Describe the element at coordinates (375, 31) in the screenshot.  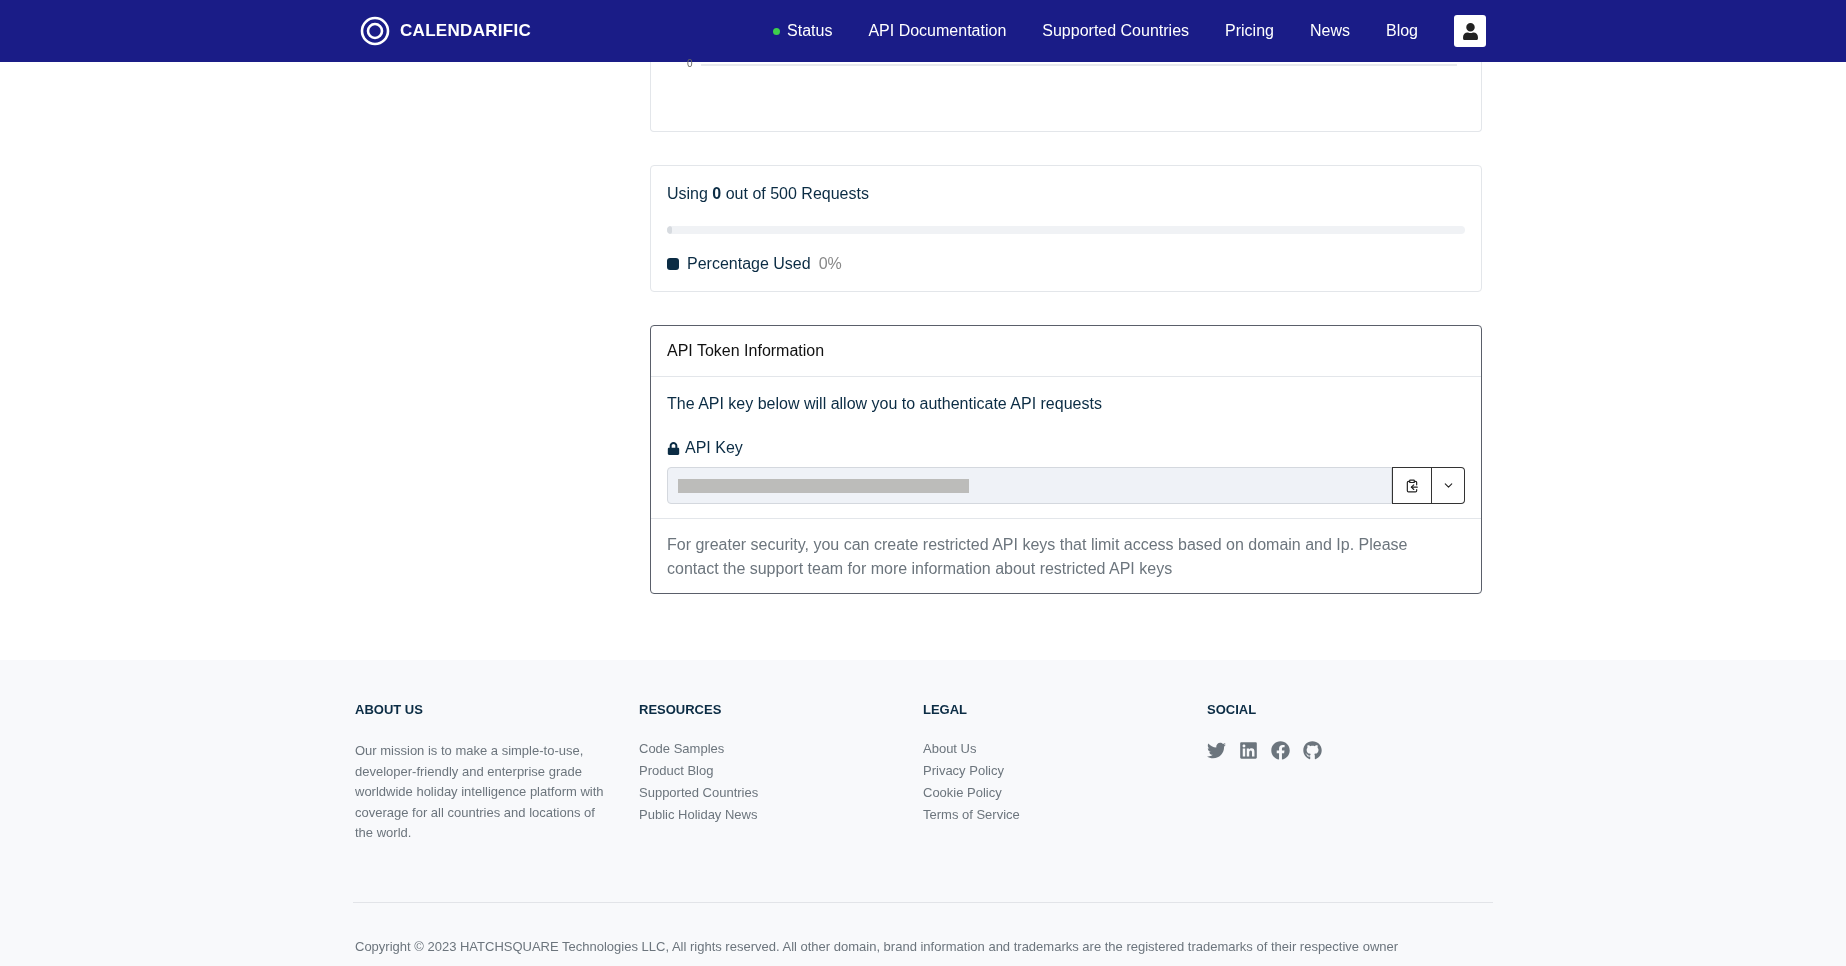
I see `logo-icon` at that location.